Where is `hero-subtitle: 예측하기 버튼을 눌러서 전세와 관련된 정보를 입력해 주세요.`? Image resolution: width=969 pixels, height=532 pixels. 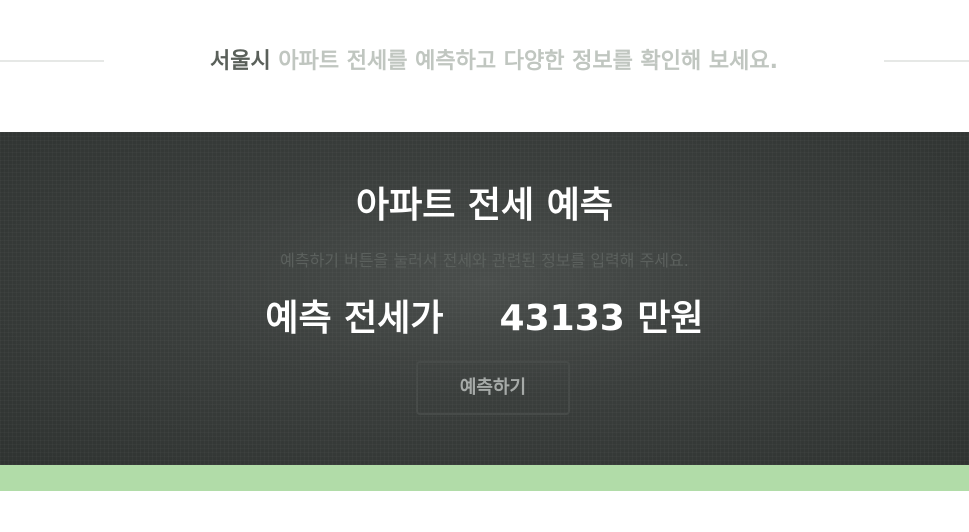
hero-subtitle: 예측하기 버튼을 눌러서 전세와 관련된 정보를 입력해 주세요. is located at coordinates (484, 260).